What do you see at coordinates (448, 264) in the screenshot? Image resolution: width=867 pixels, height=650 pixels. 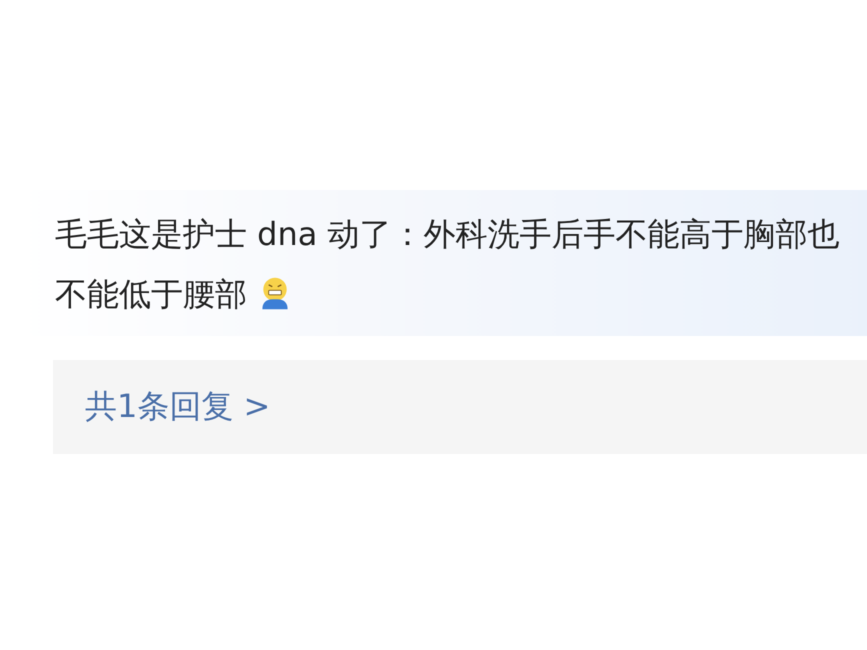 I see `comment-text: 毛毛这是护士 dna 动了：外科洗手后手不能高于胸部也不能低于腰部` at bounding box center [448, 264].